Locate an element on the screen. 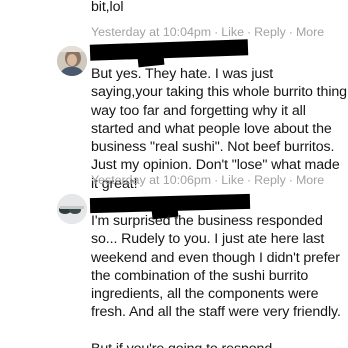 Image resolution: width=348 pixels, height=348 pixels. comment-body: bit,lol is located at coordinates (107, 7).